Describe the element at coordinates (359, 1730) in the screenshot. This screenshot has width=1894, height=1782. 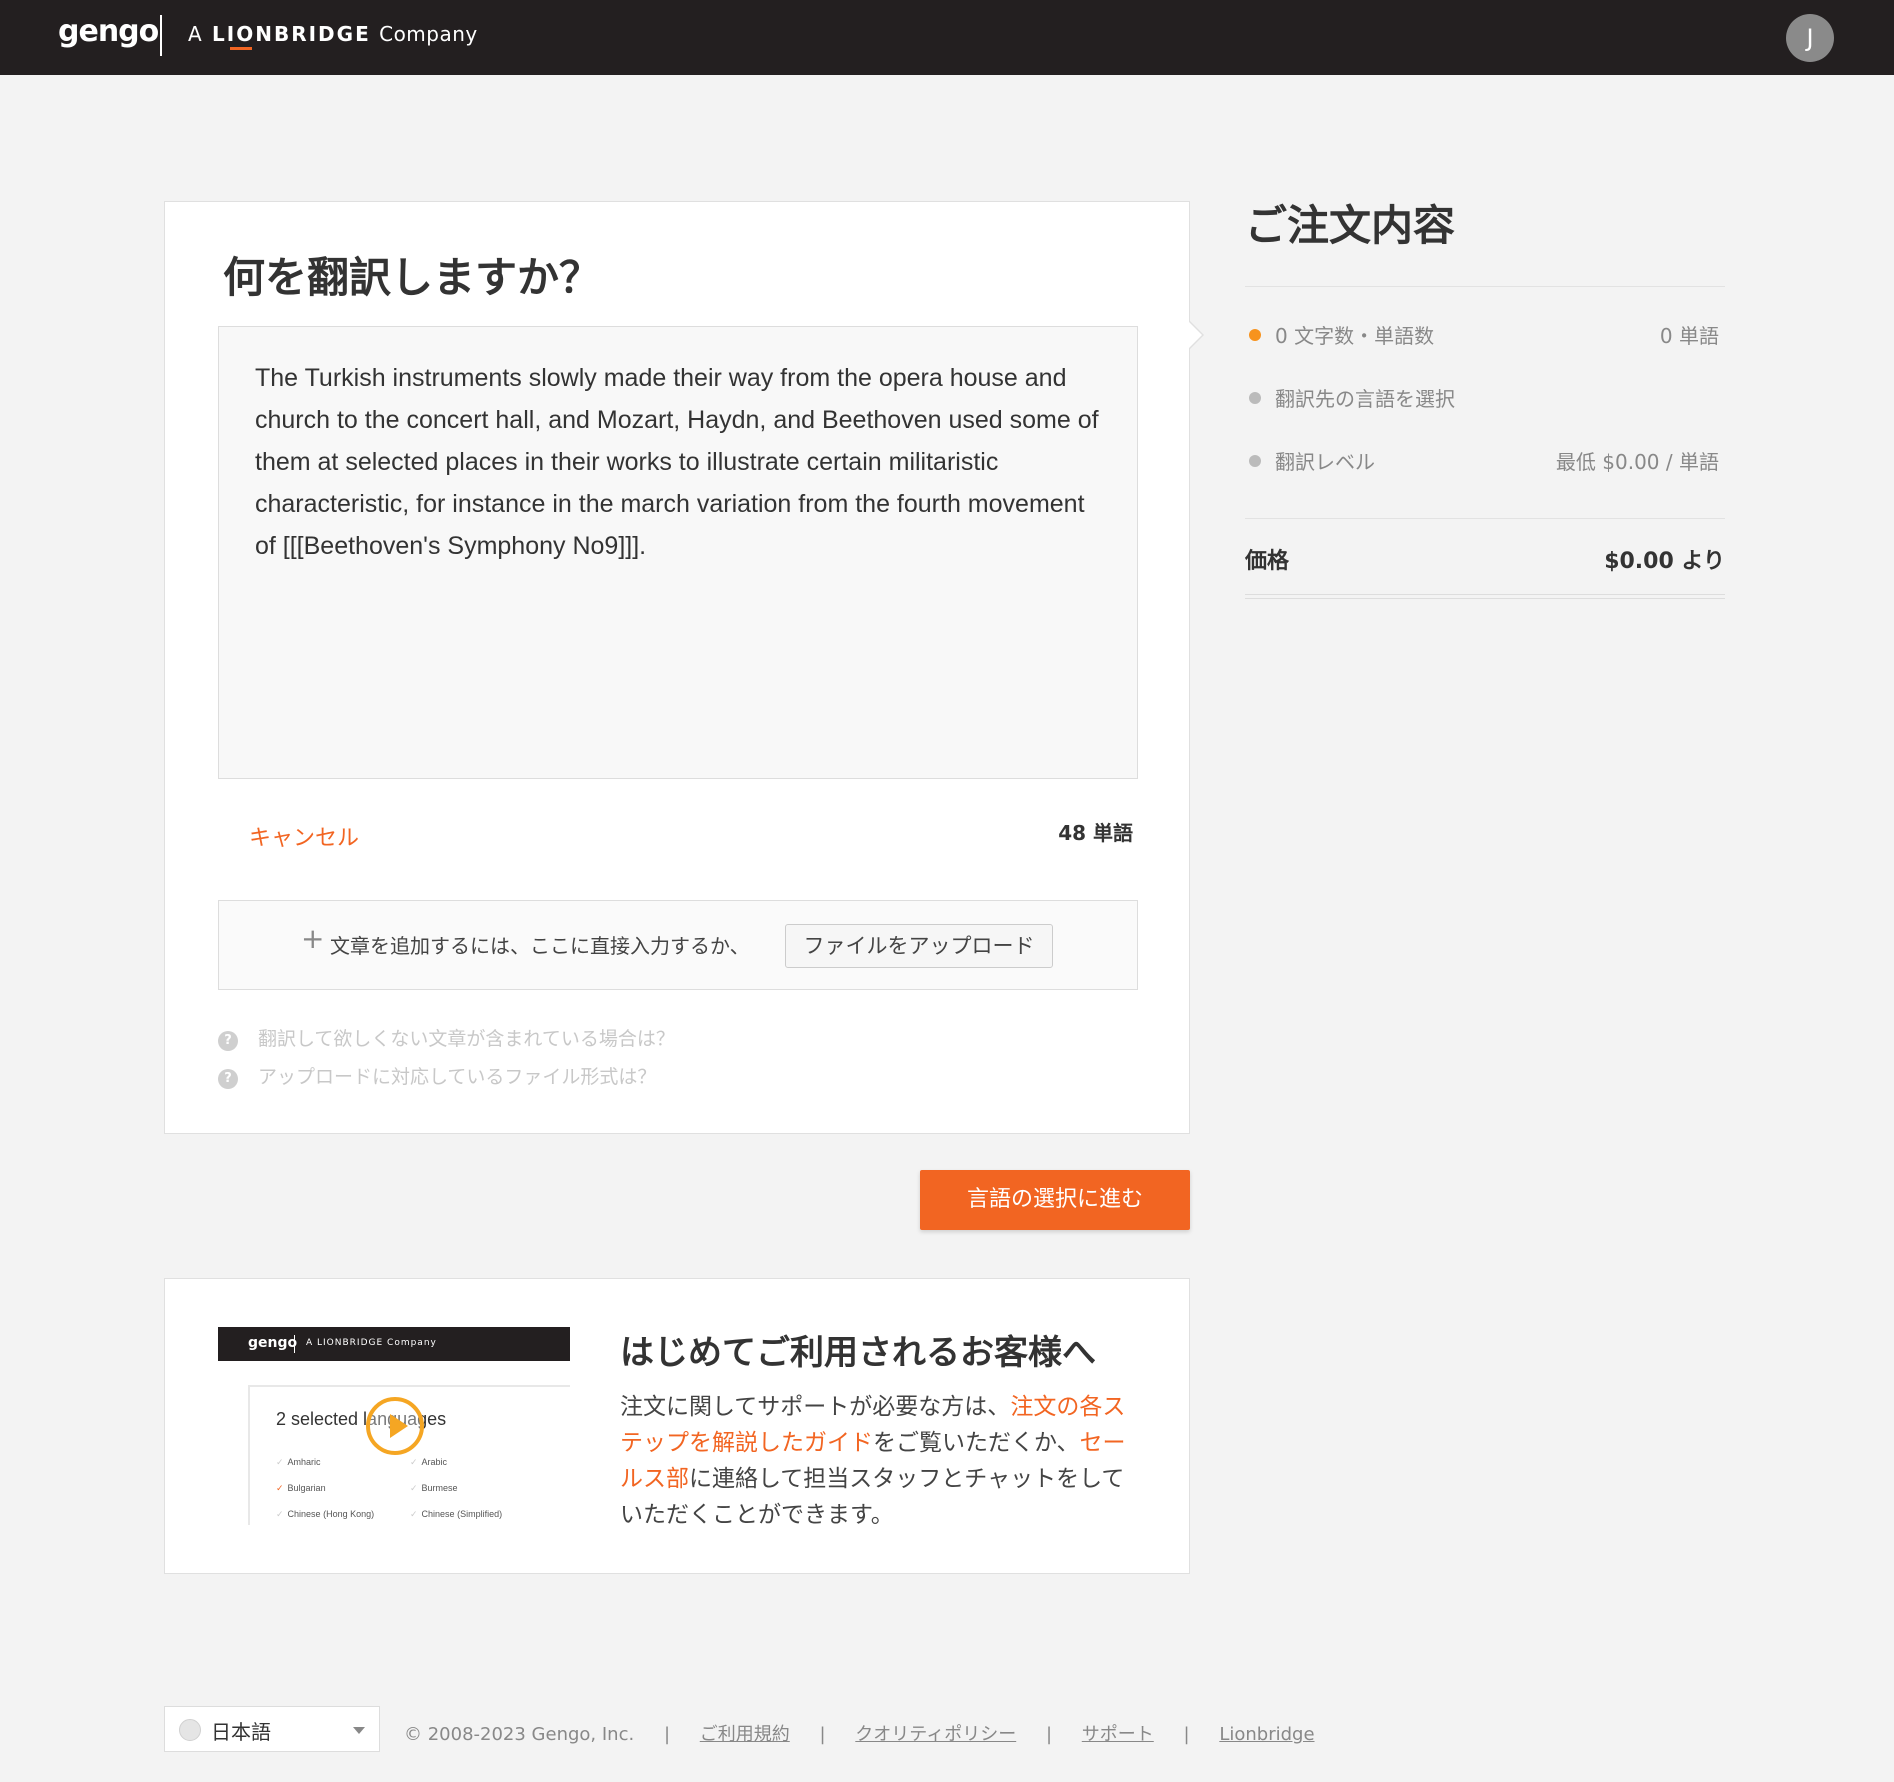
I see `chevron-down-icon` at that location.